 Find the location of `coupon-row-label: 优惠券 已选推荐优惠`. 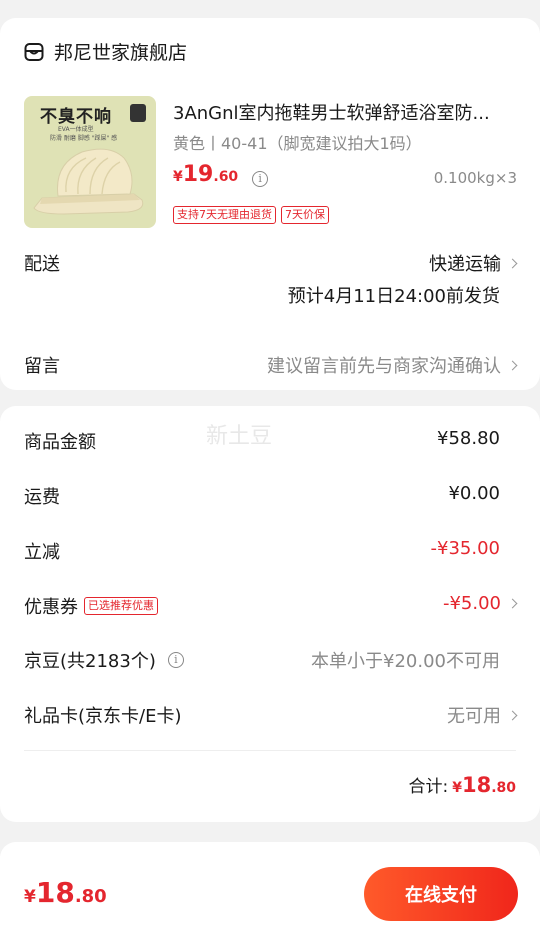

coupon-row-label: 优惠券 已选推荐优惠 is located at coordinates (91, 606).